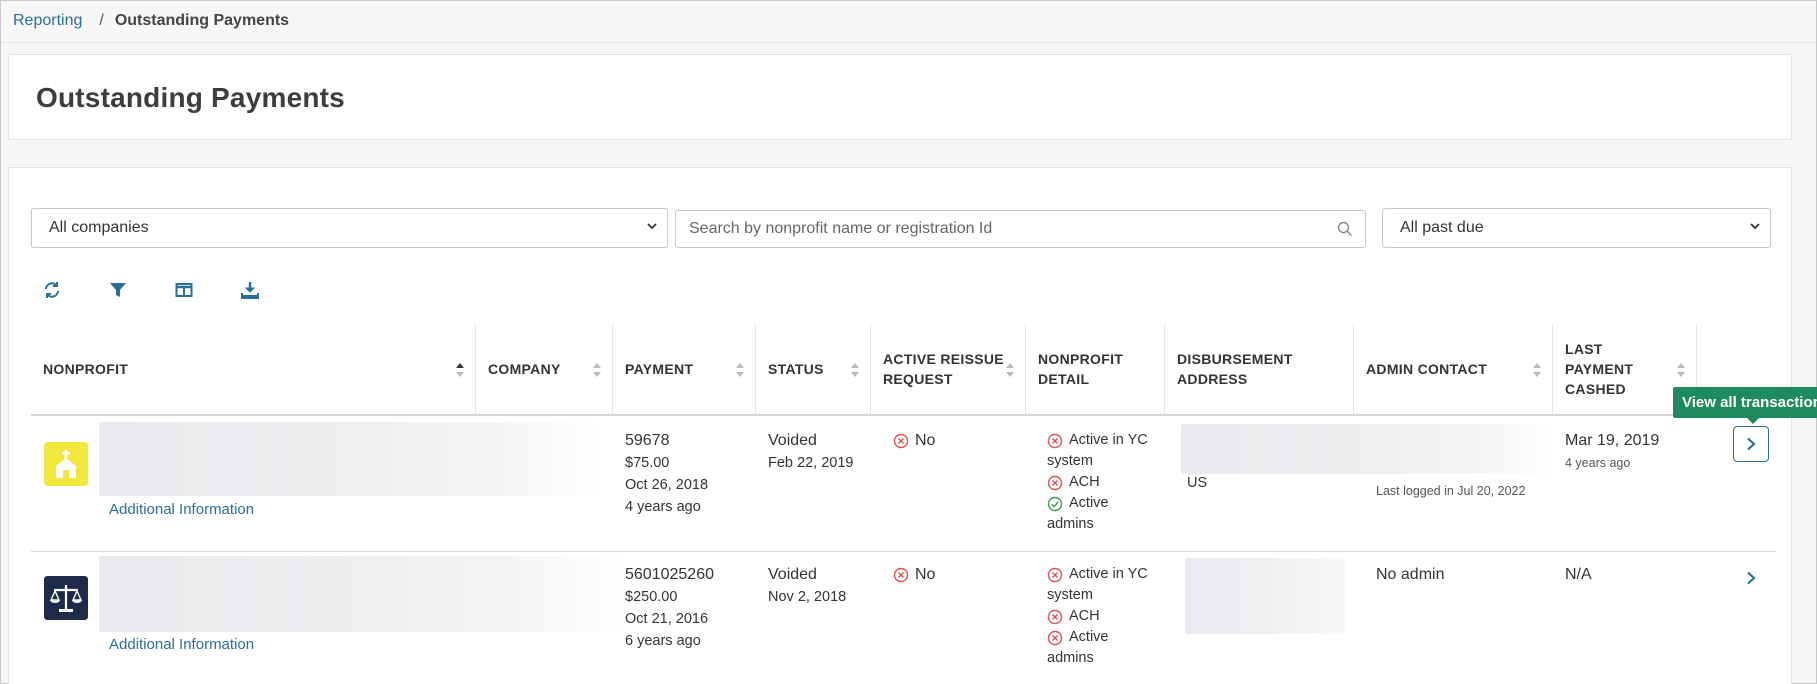 The image size is (1817, 684). What do you see at coordinates (460, 370) in the screenshot?
I see `sort-asc-icon` at bounding box center [460, 370].